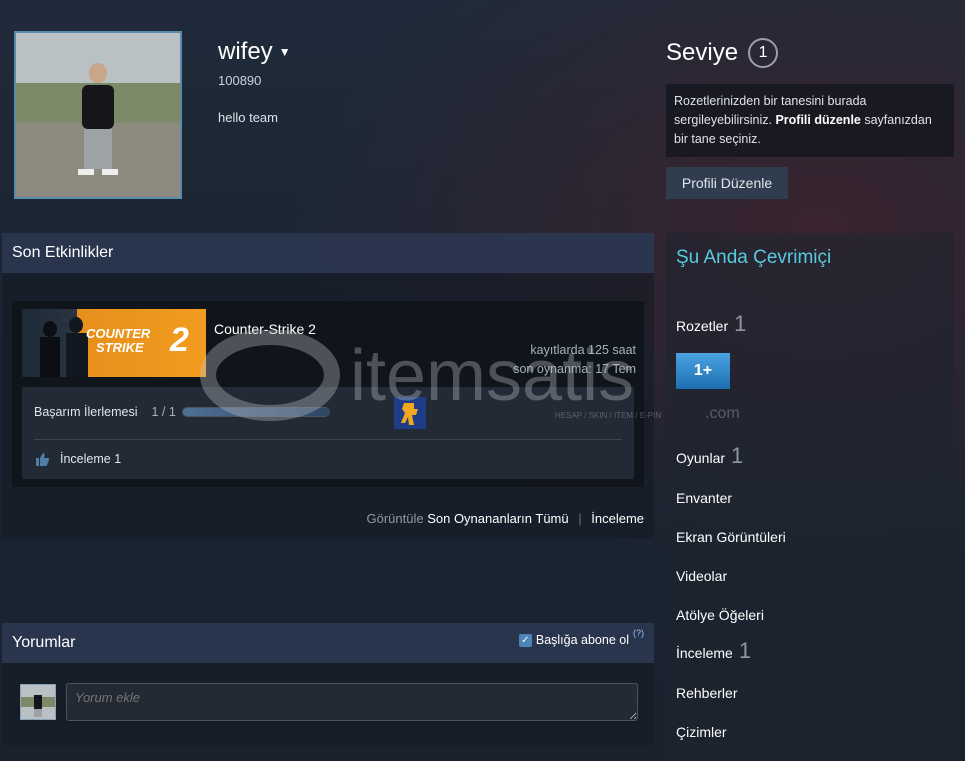  Describe the element at coordinates (163, 412) in the screenshot. I see `achievement-count: 1 / 1` at that location.